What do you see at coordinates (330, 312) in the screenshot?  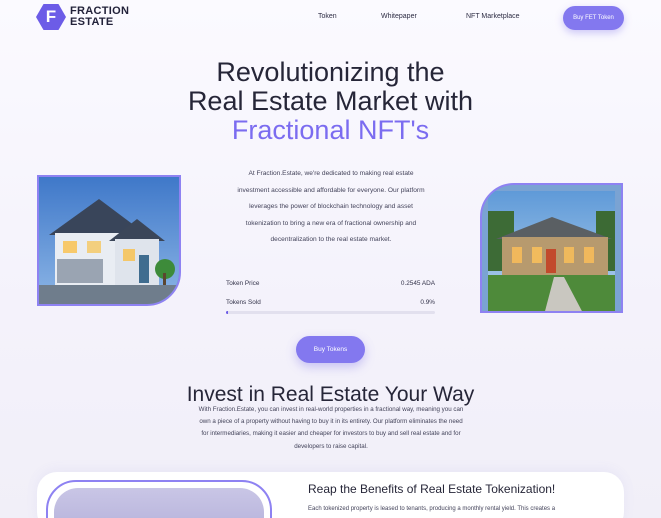 I see `tokens-sold-progress-bar` at bounding box center [330, 312].